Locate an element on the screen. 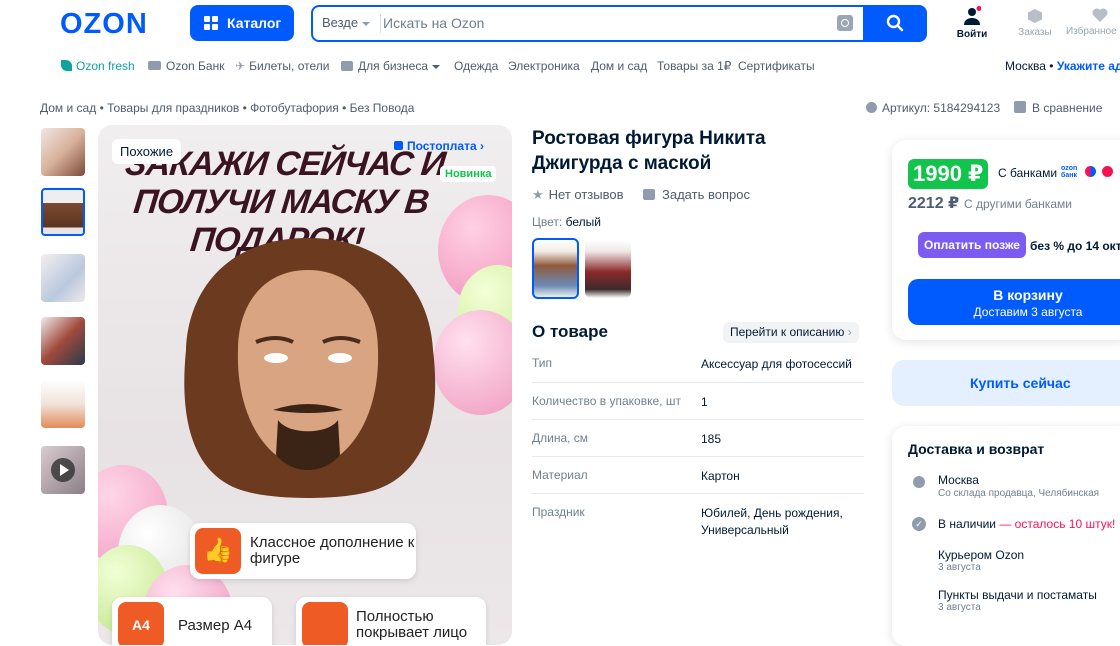 Image resolution: width=1120 pixels, height=646 pixels. thumbnail-selected is located at coordinates (63, 212).